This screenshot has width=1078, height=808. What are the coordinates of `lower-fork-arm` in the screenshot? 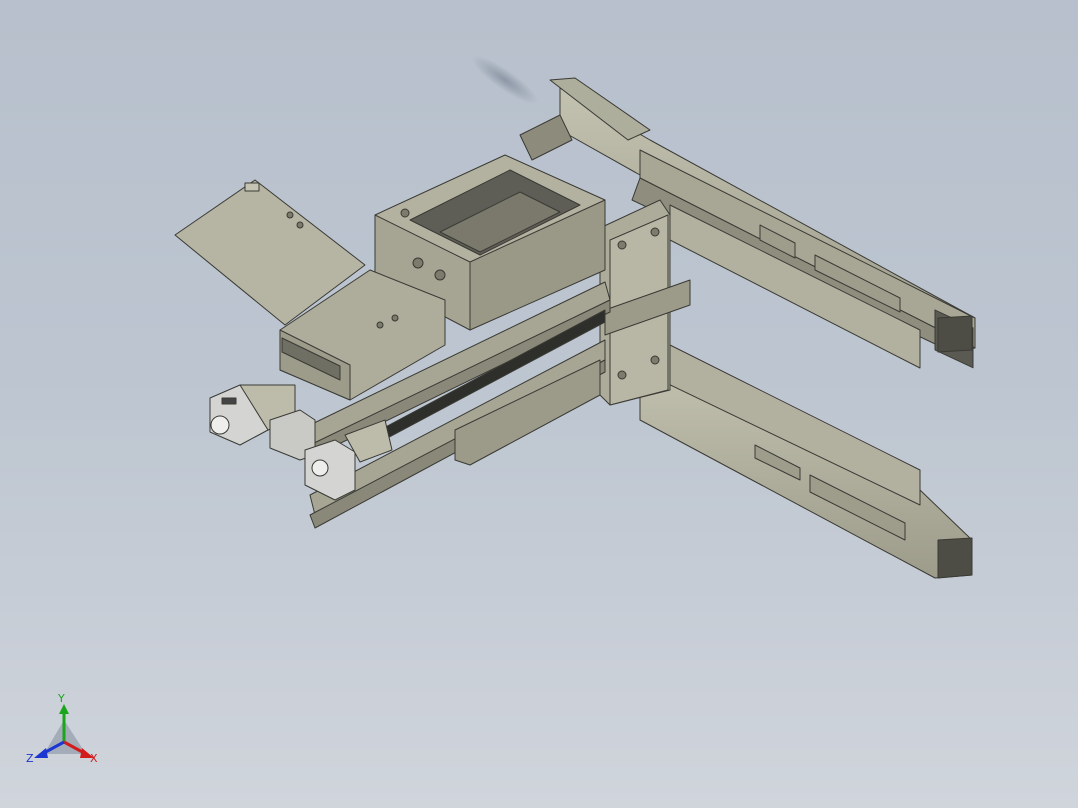 It's located at (806, 459).